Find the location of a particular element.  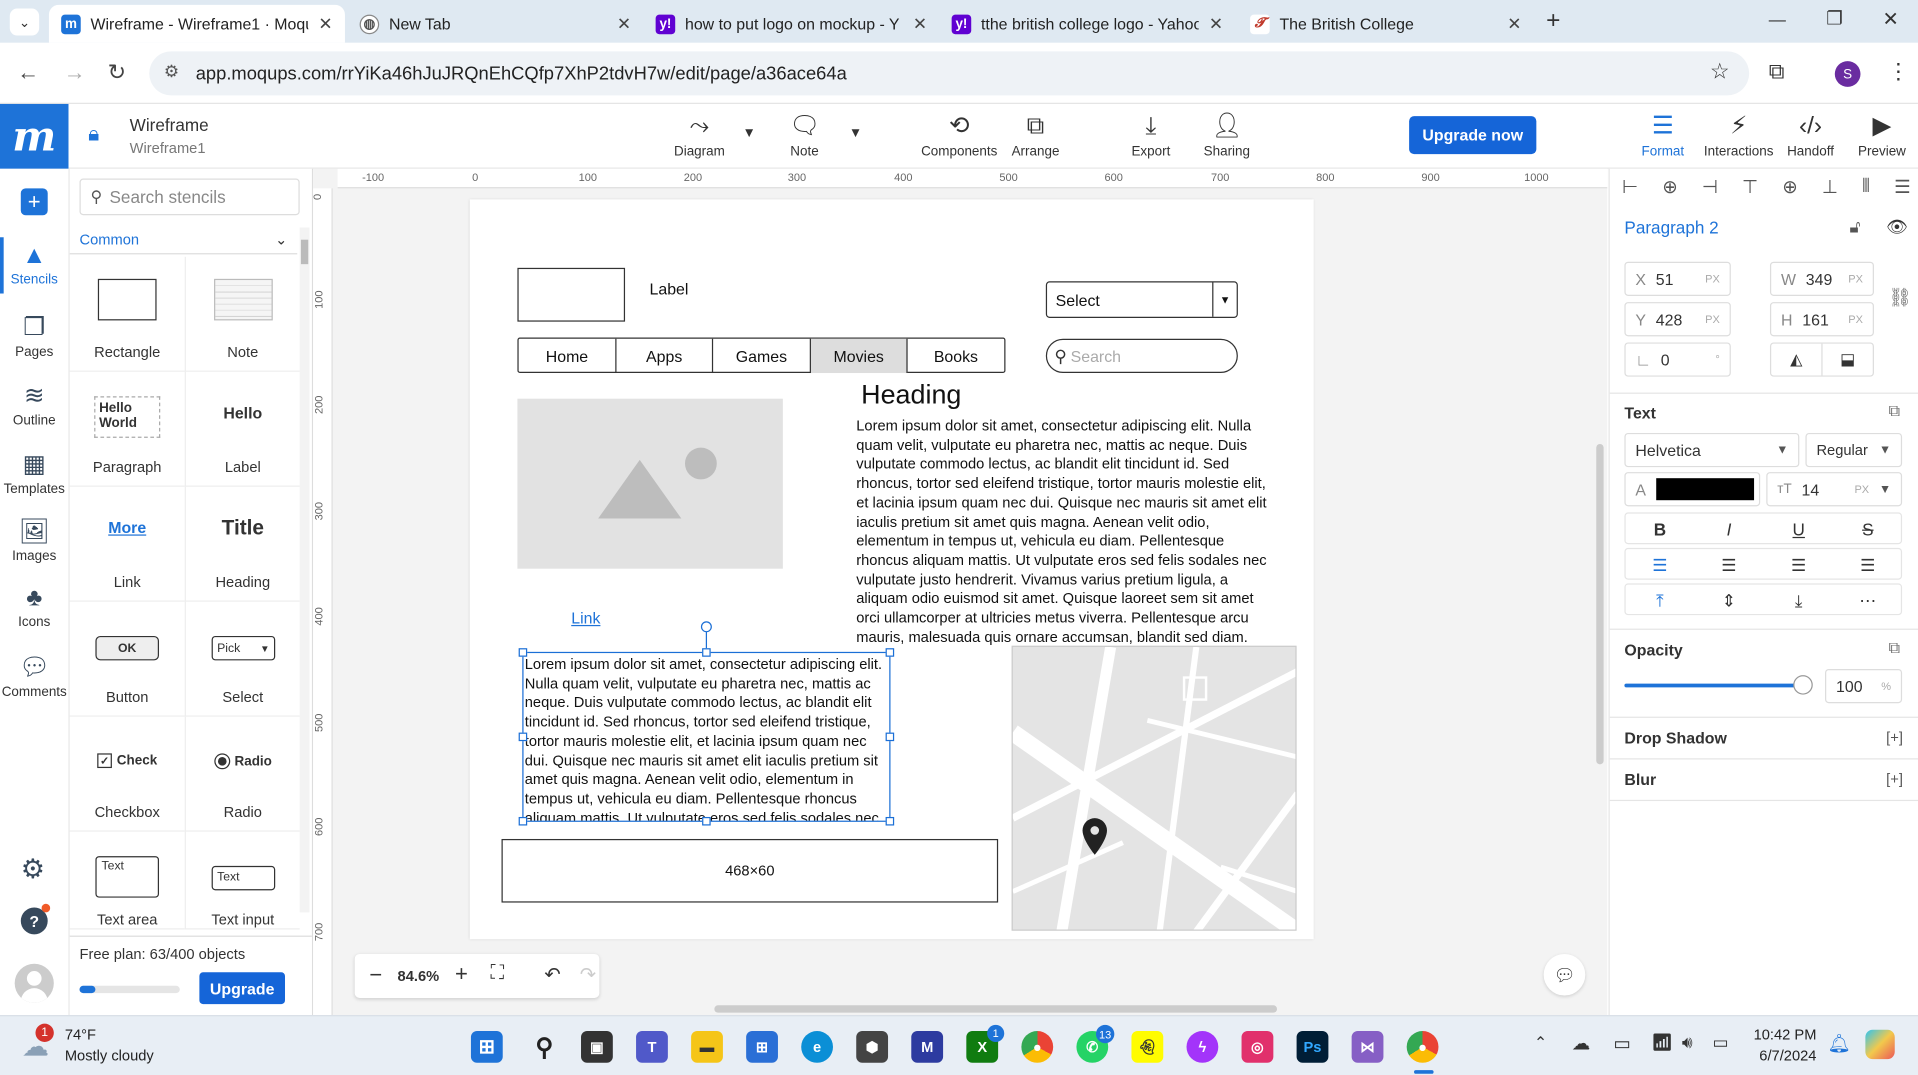

resize-handle-ne is located at coordinates (890, 652).